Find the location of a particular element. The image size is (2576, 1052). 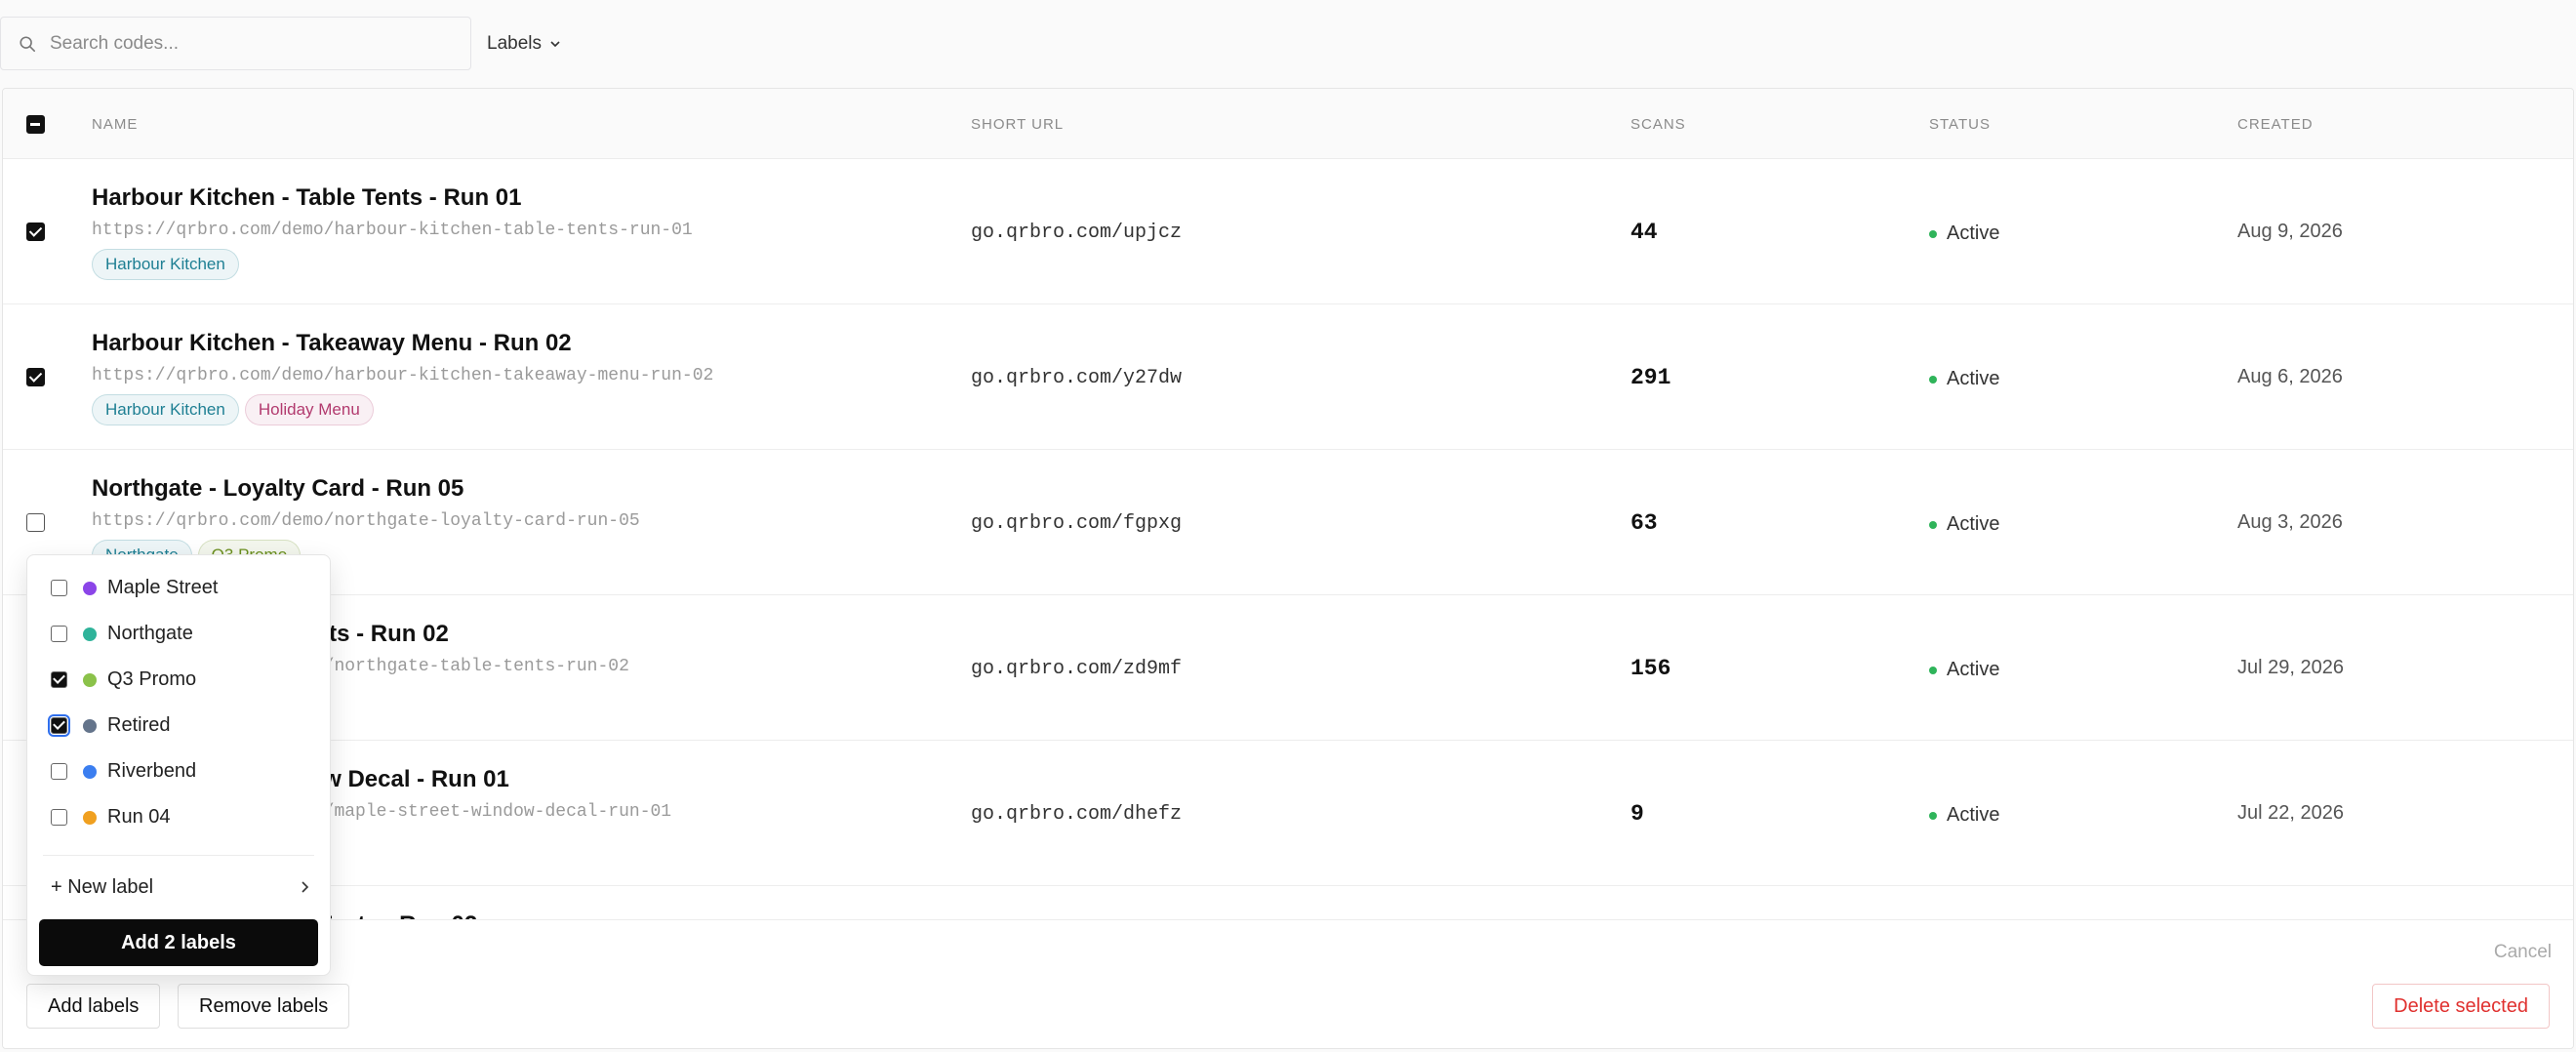

new-label-text: + New label is located at coordinates (102, 886).